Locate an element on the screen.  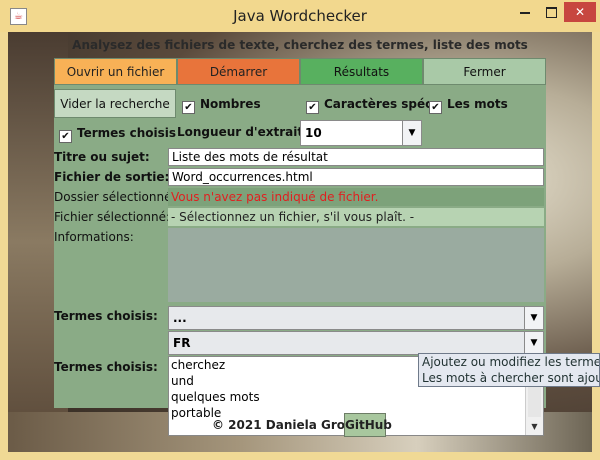
numbers-checkbox: ✔ Nombres is located at coordinates (221, 104).